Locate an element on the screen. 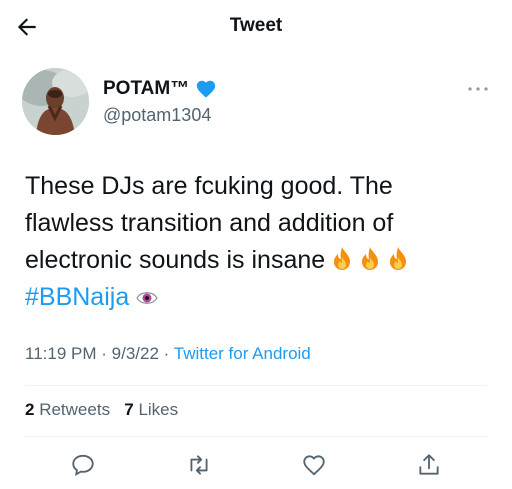  retweets-label: Retweets is located at coordinates (75, 409).